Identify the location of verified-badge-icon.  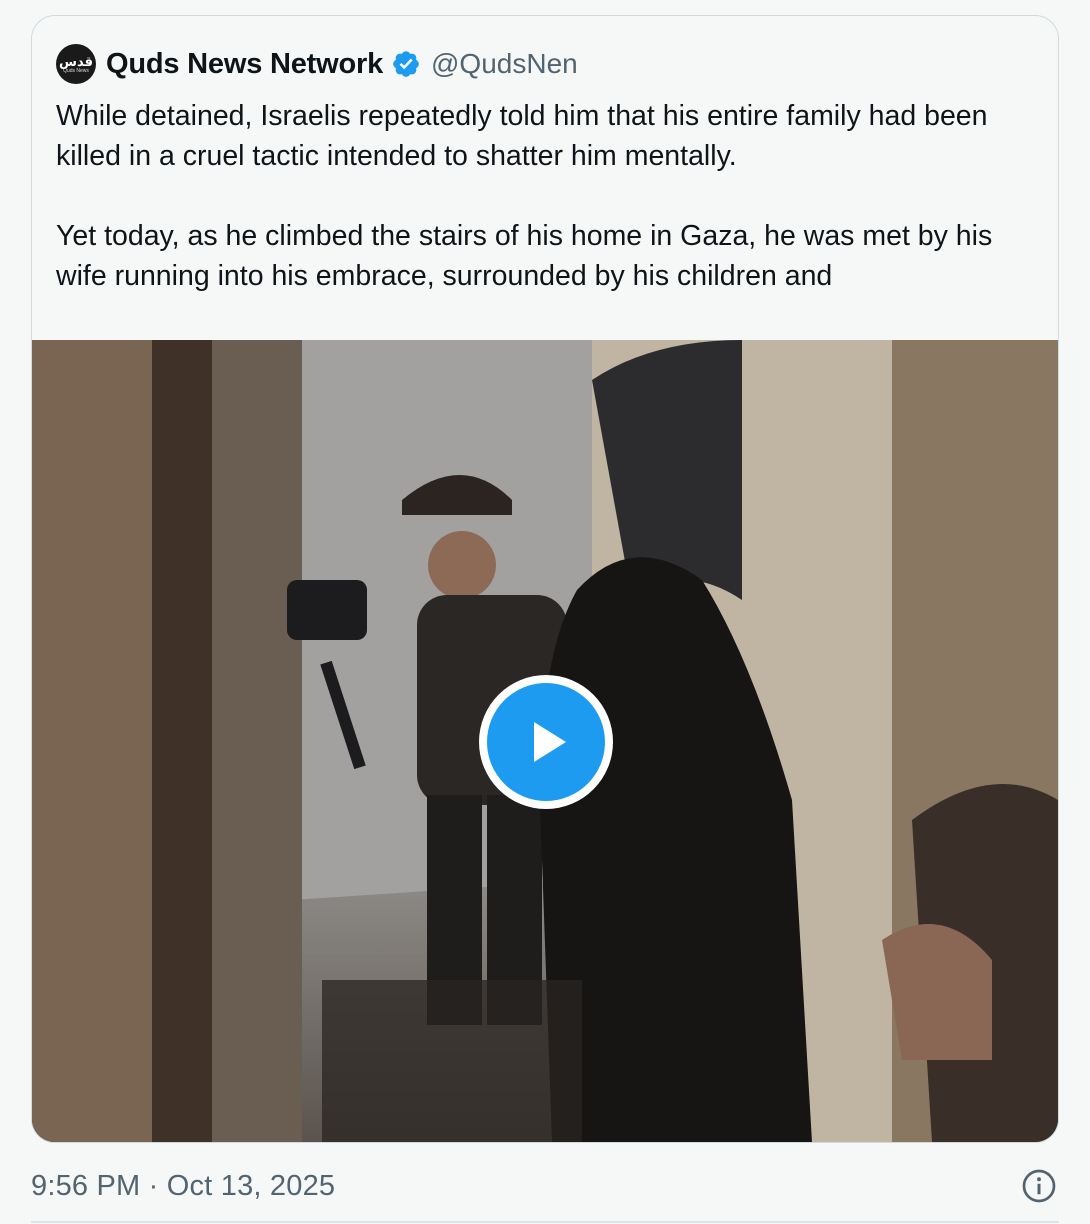
(406, 64).